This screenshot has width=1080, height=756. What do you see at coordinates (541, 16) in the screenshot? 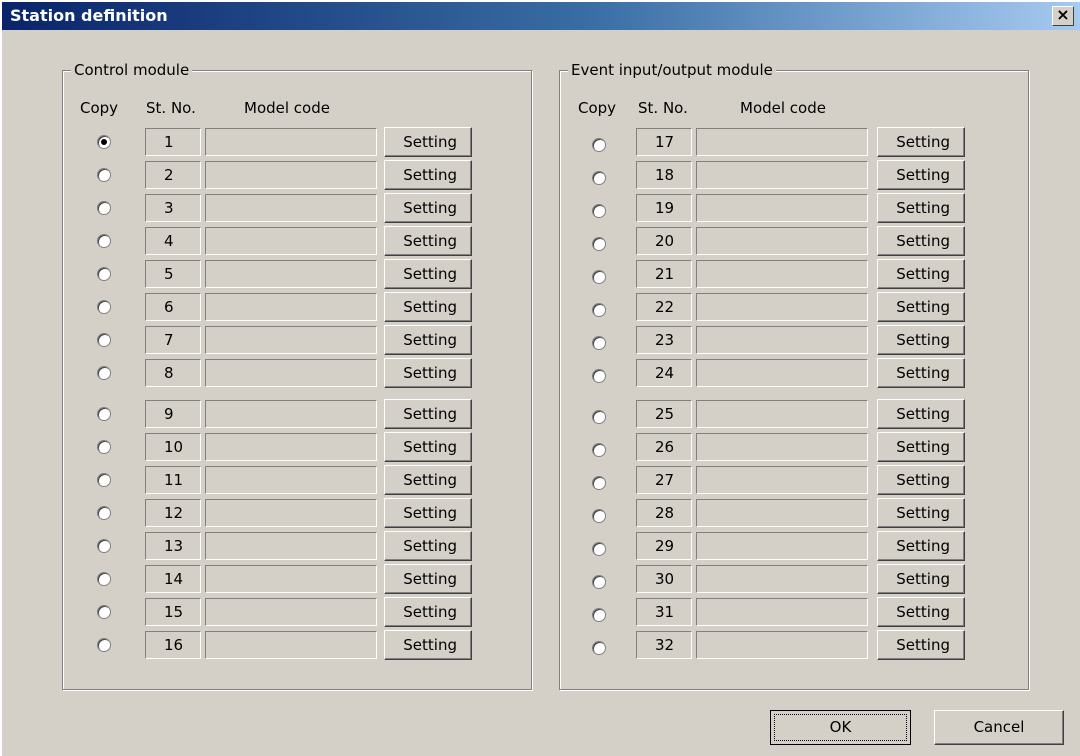
I see `title-bar: Station definition ×` at bounding box center [541, 16].